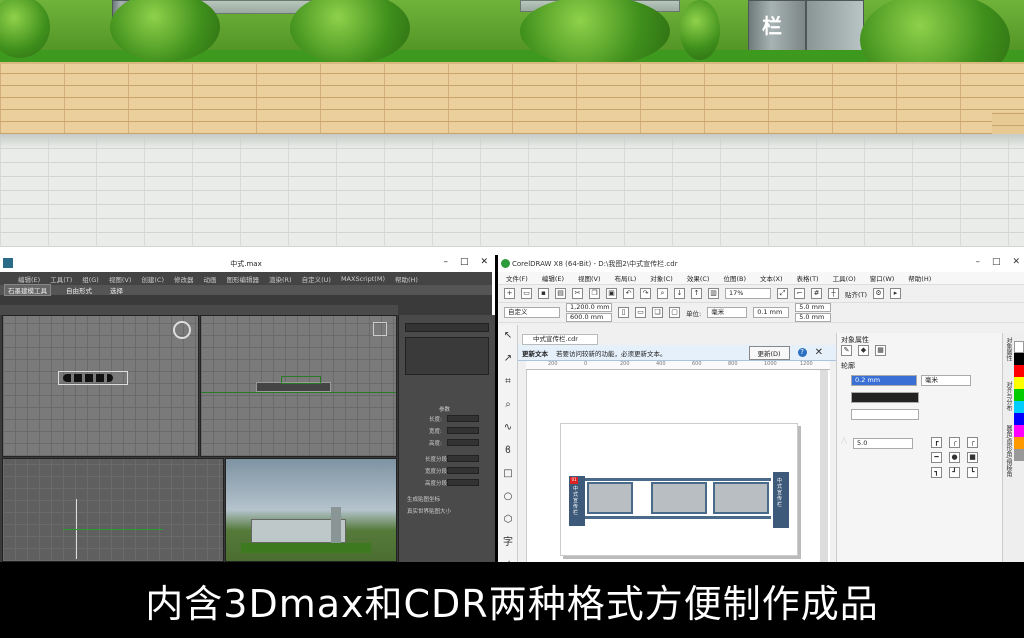 Image resolution: width=1024 pixels, height=638 pixels. I want to click on all-pages-icon: ❏, so click(657, 312).